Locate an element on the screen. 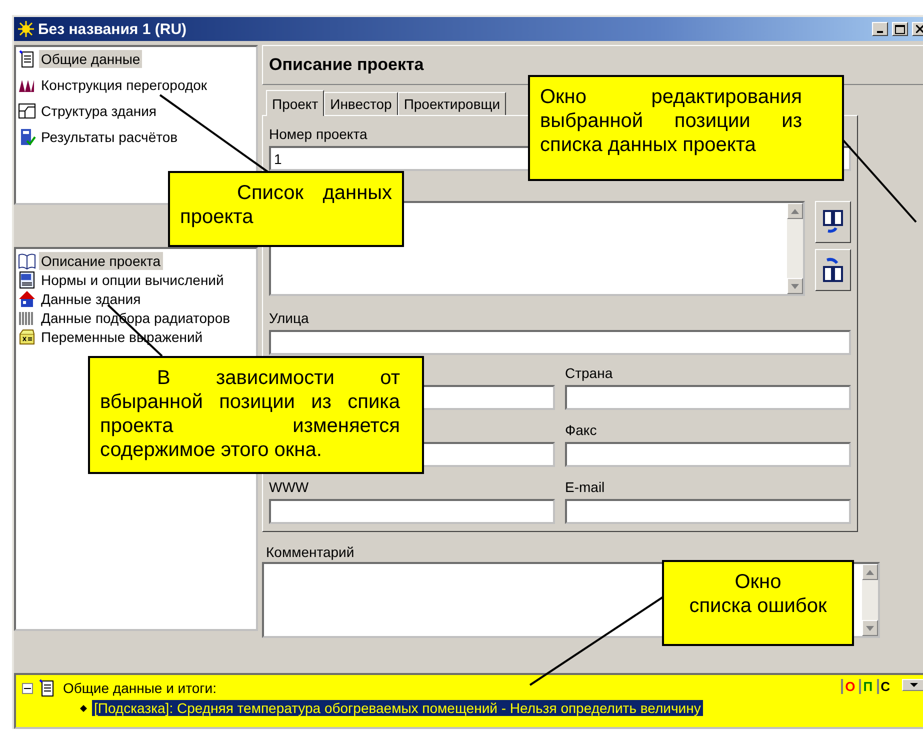 The width and height of the screenshot is (923, 731). callout-tooltip: В зависимости от вбыранной позиции из спика проекта изменяется содержимое этого окна. is located at coordinates (256, 415).